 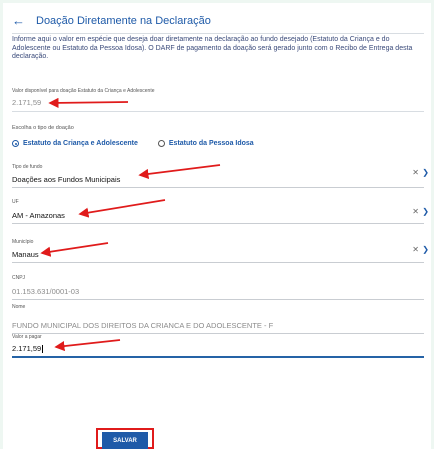 I want to click on arrow-available, so click(x=88, y=102).